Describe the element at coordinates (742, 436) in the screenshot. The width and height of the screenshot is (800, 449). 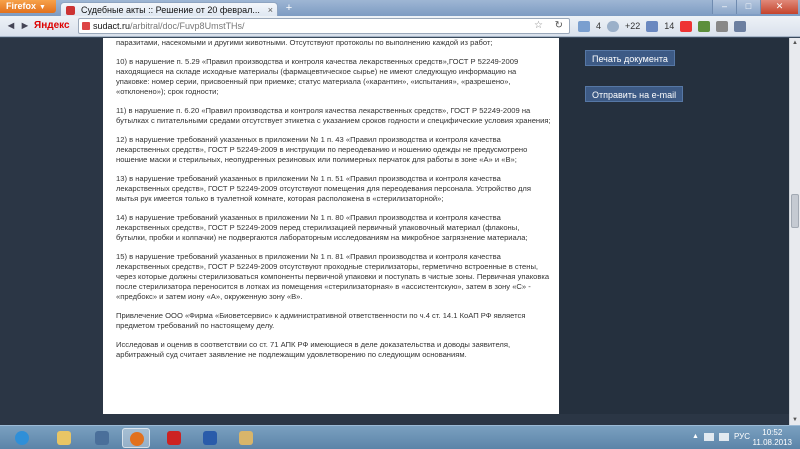
I see `language-indicator: РУС` at that location.